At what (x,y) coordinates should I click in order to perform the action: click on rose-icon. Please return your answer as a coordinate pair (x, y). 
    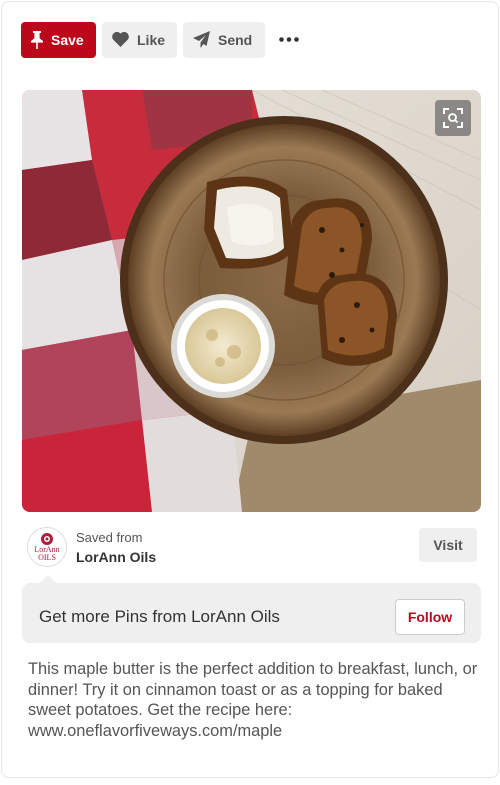
    Looking at the image, I should click on (47, 539).